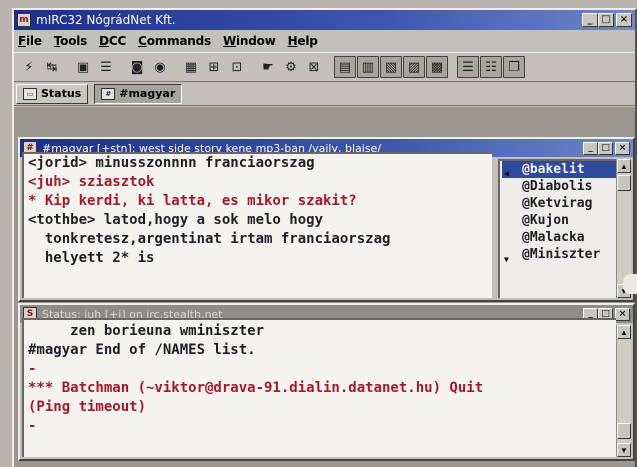 Image resolution: width=637 pixels, height=467 pixels. Describe the element at coordinates (559, 186) in the screenshot. I see `nick-item: @Diabolis` at that location.